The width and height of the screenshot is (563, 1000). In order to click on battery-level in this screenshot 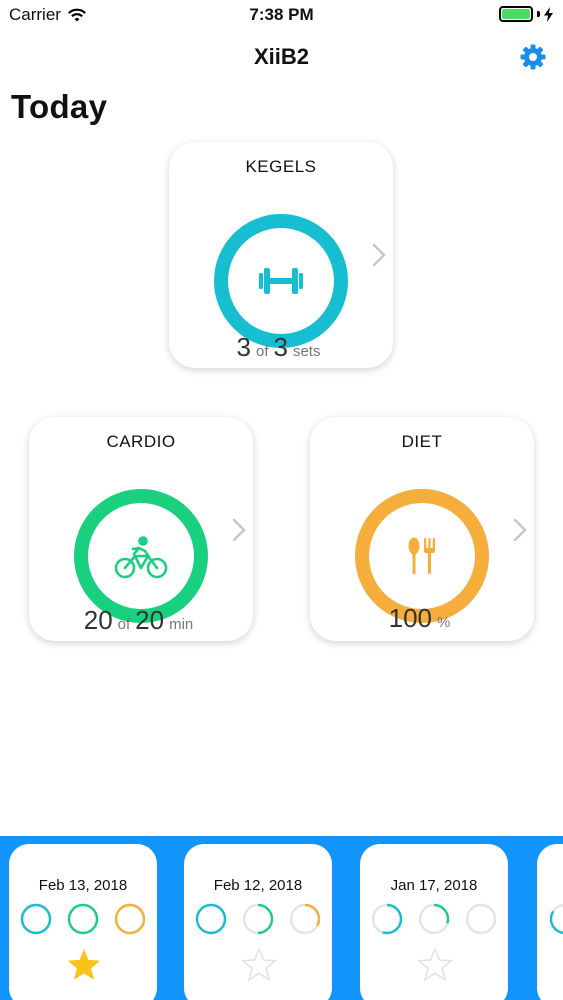, I will do `click(516, 14)`.